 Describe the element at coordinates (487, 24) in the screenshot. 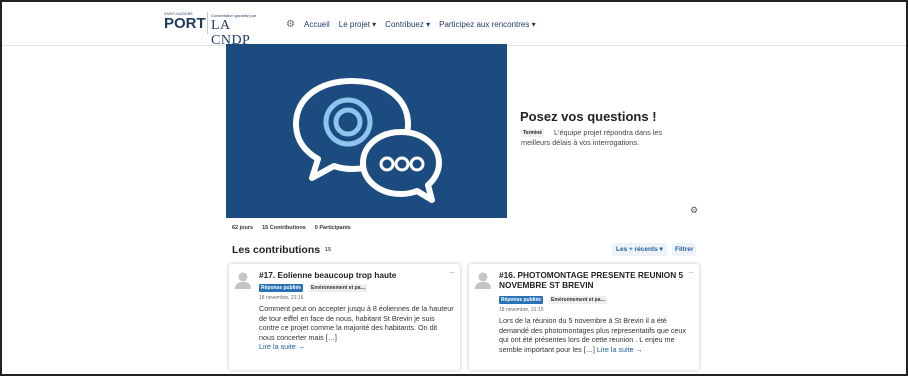

I see `nav-item-rencontres: Participez aux rencontres ▾` at that location.